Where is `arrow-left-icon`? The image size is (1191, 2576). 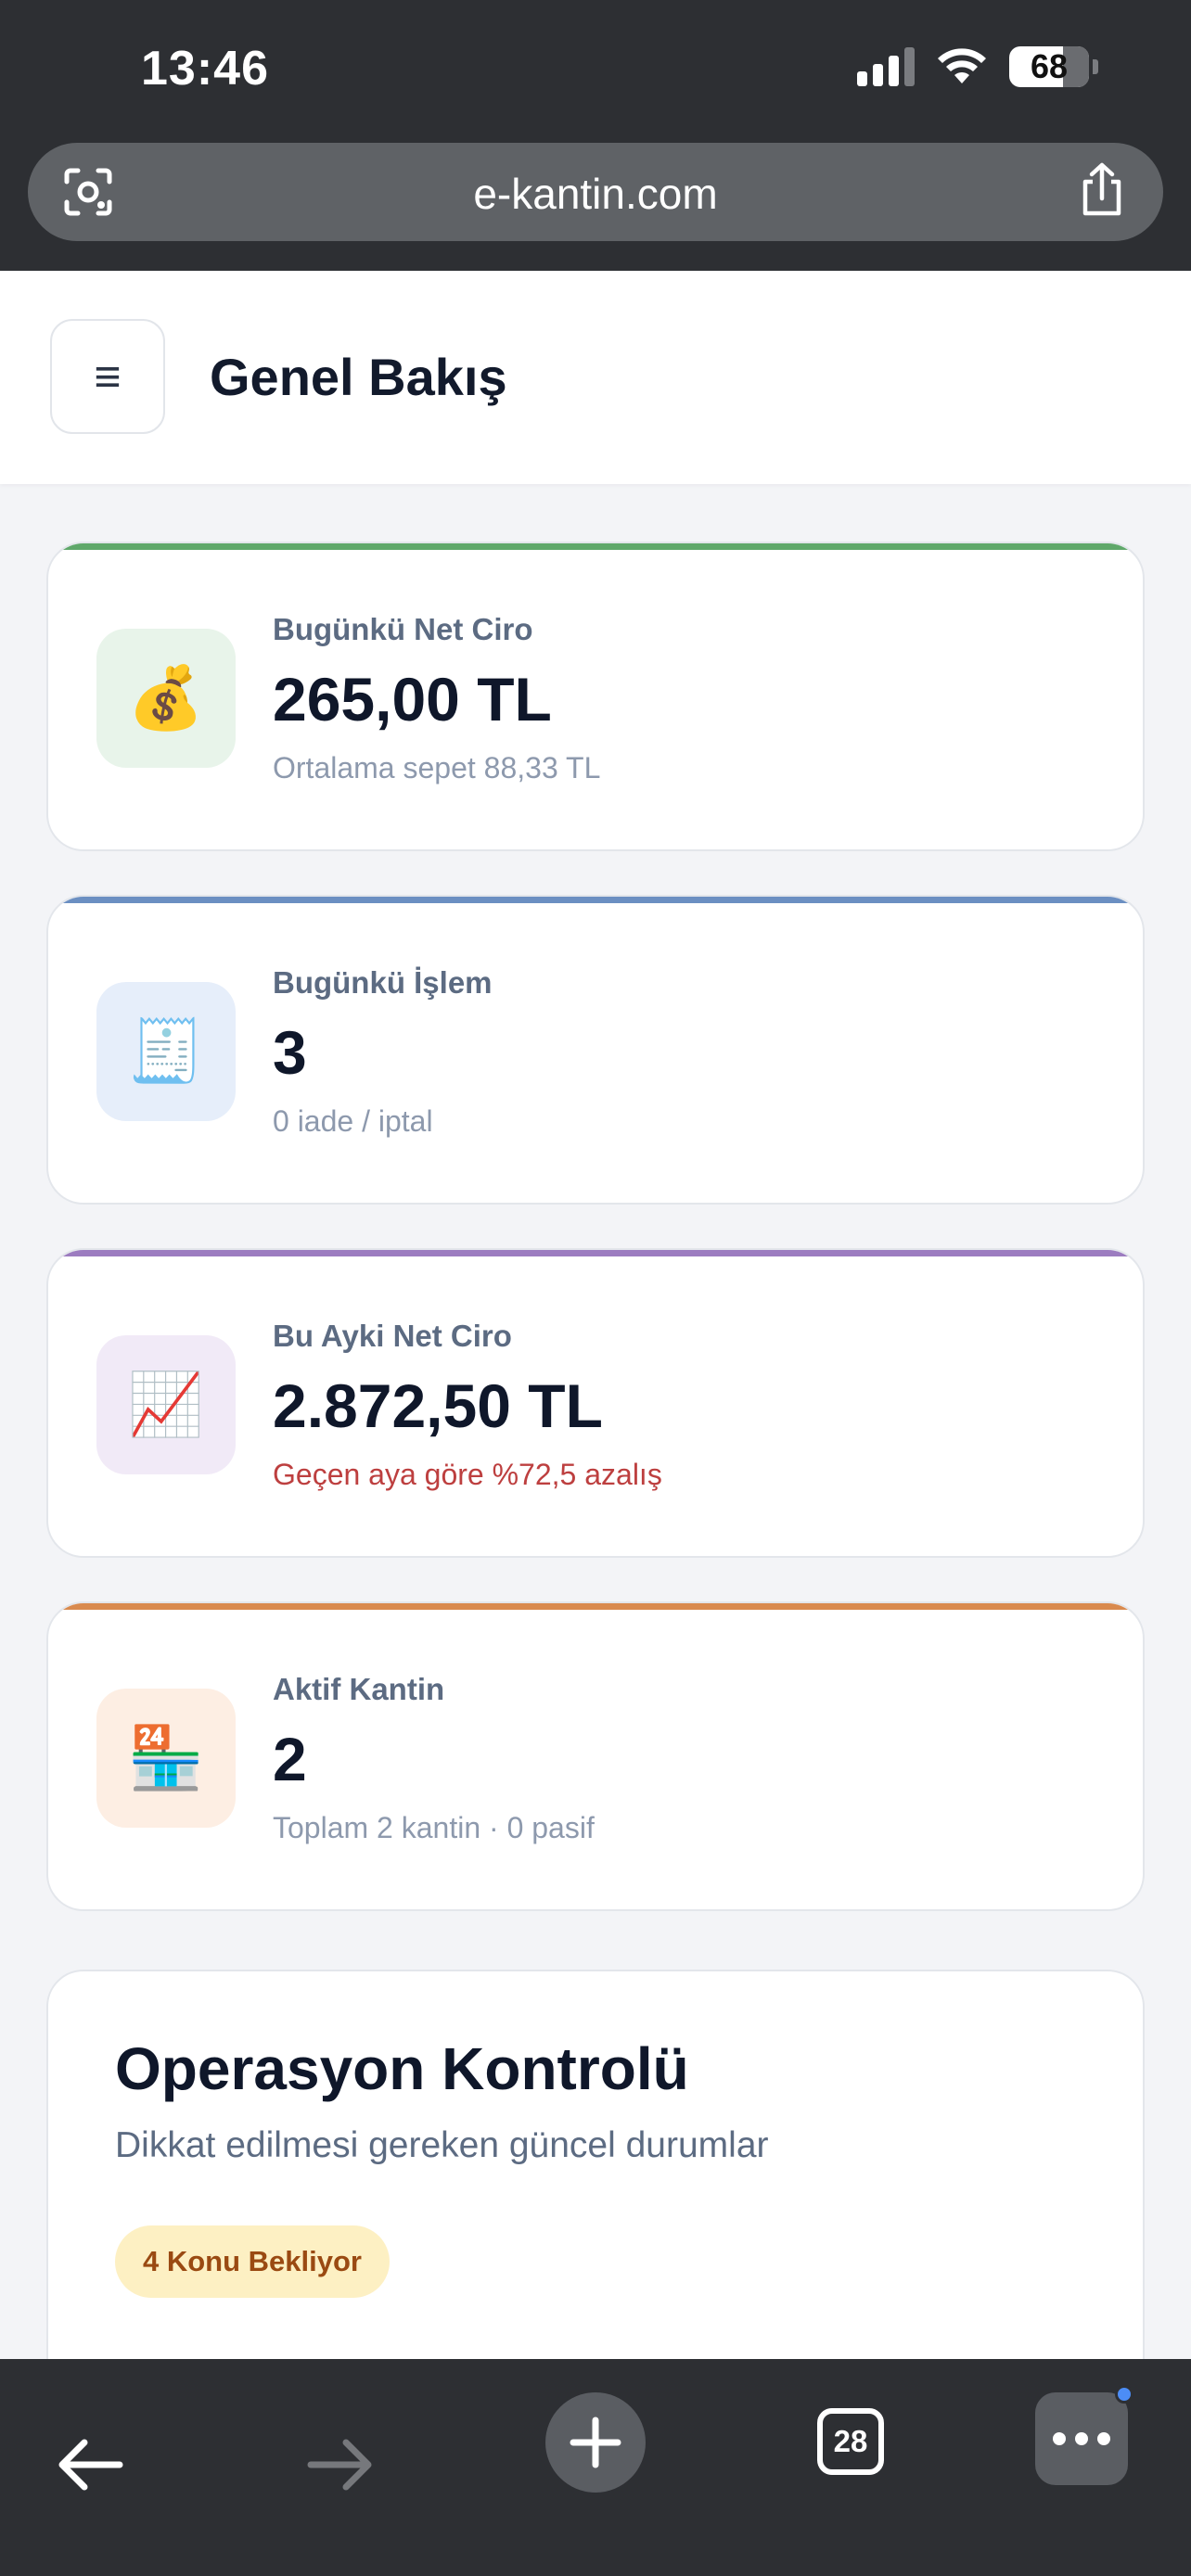
arrow-left-icon is located at coordinates (90, 2465).